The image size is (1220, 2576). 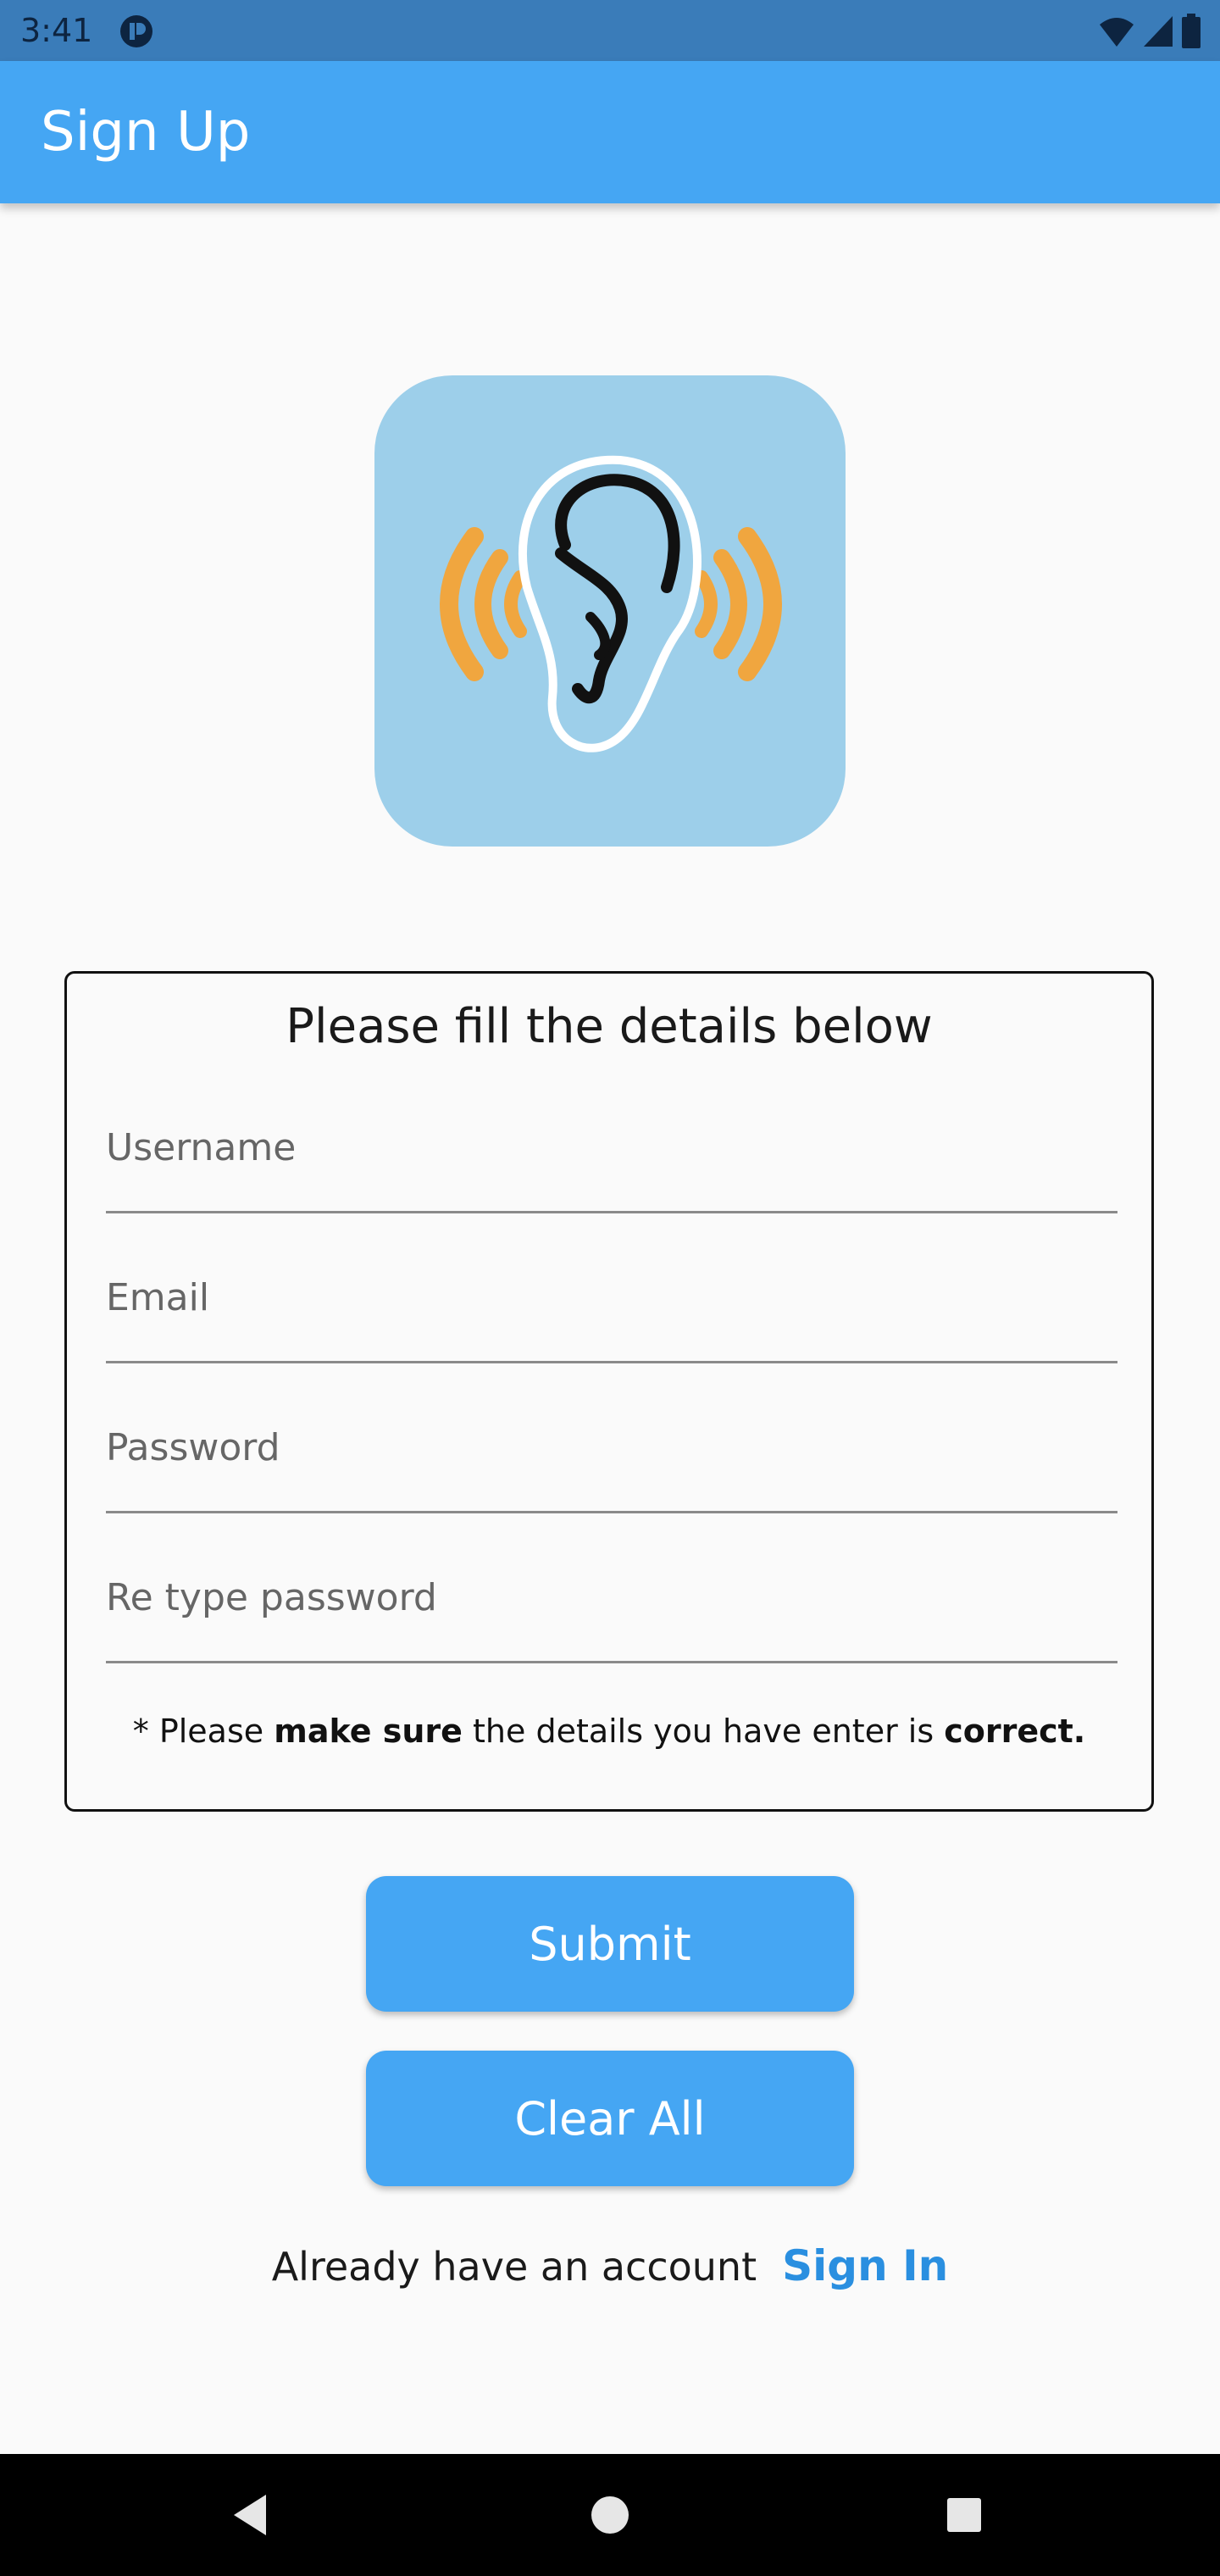 What do you see at coordinates (1191, 31) in the screenshot?
I see `battery-icon` at bounding box center [1191, 31].